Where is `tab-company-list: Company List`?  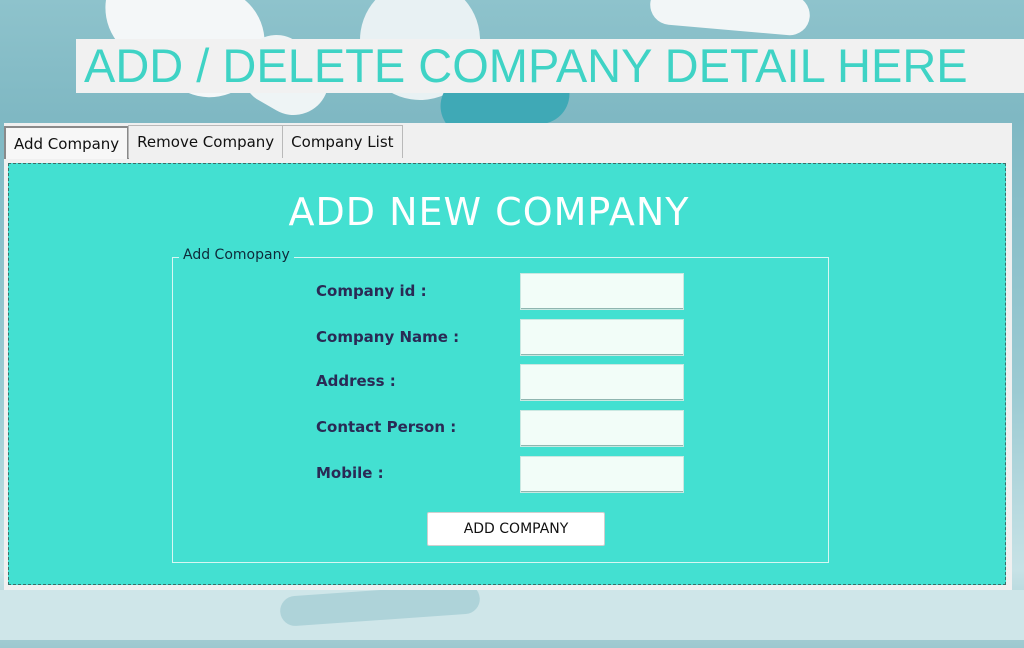
tab-company-list: Company List is located at coordinates (342, 141).